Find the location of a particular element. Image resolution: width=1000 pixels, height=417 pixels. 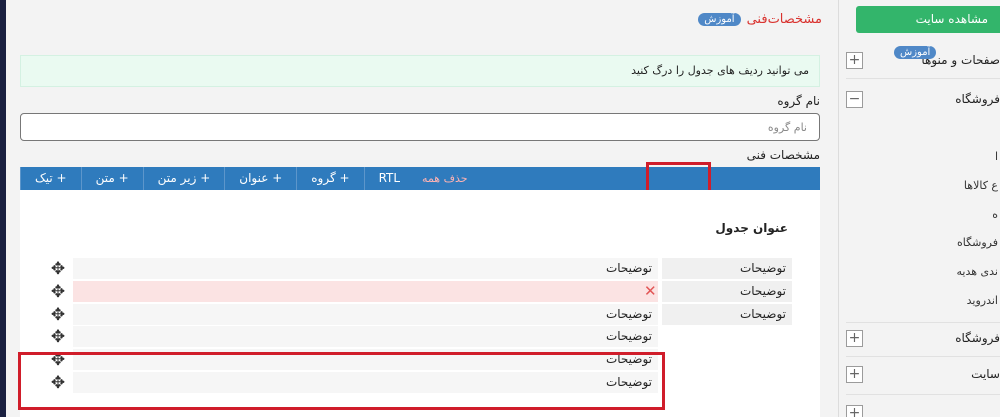

table-row: ✥ توضیحات is located at coordinates (353, 336).